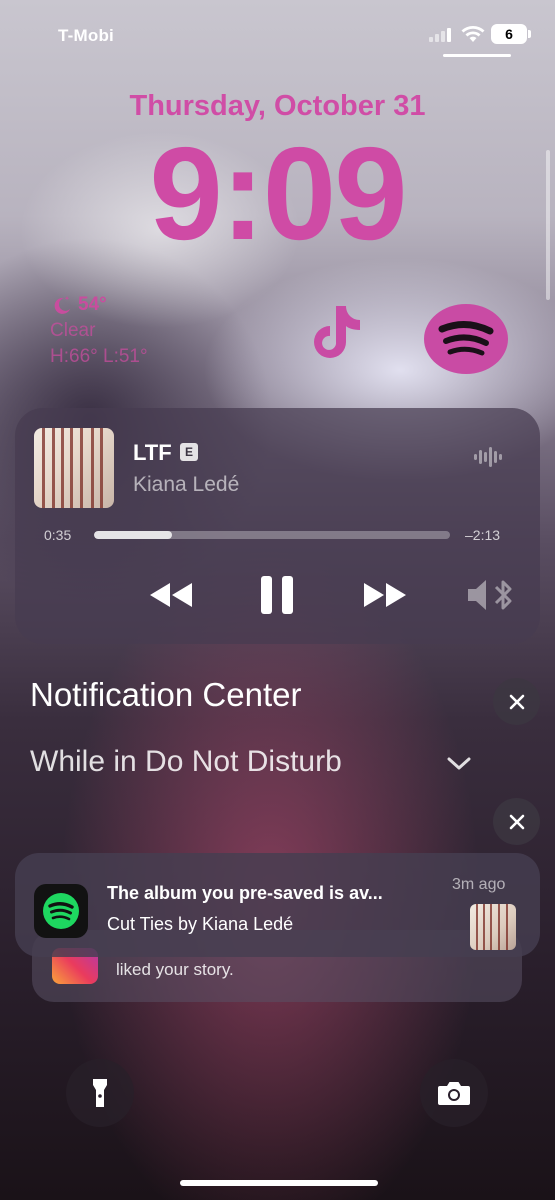  Describe the element at coordinates (73, 330) in the screenshot. I see `weather-condition: Clear` at that location.